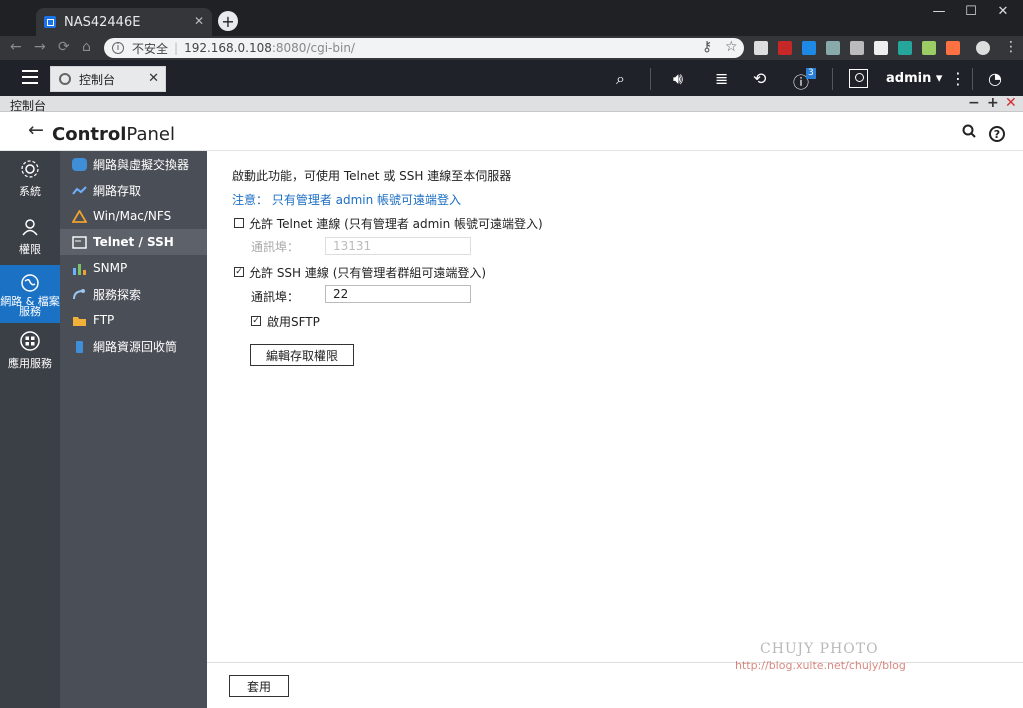  I want to click on submenu-item-label: 網路與虛擬交換器, so click(141, 164).